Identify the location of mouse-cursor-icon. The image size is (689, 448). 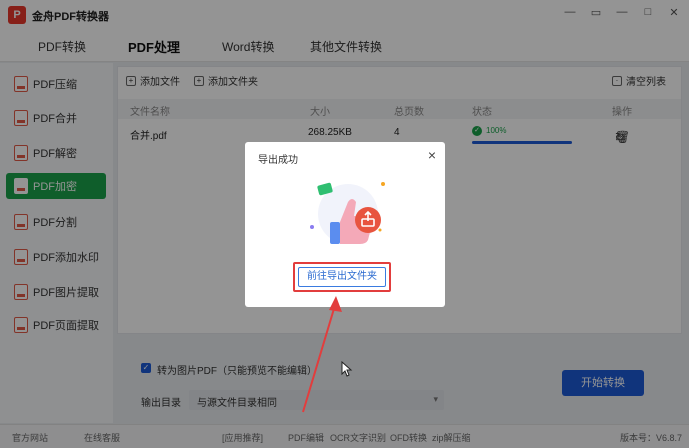
(347, 369).